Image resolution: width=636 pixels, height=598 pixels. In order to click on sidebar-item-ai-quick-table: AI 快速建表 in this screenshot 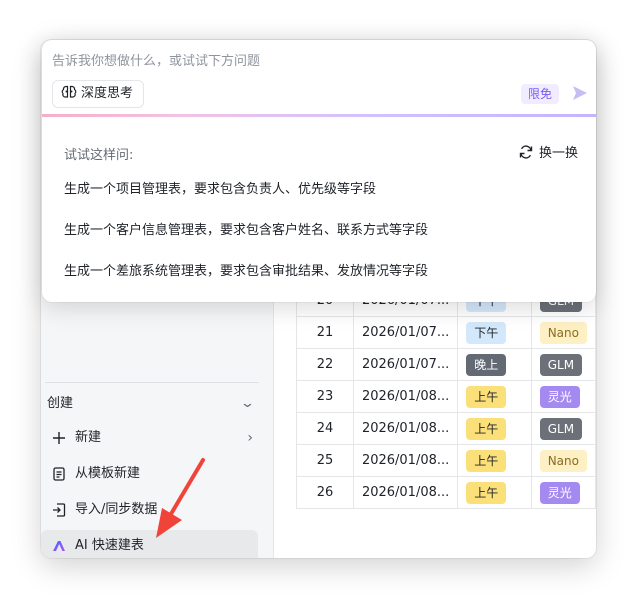, I will do `click(149, 544)`.